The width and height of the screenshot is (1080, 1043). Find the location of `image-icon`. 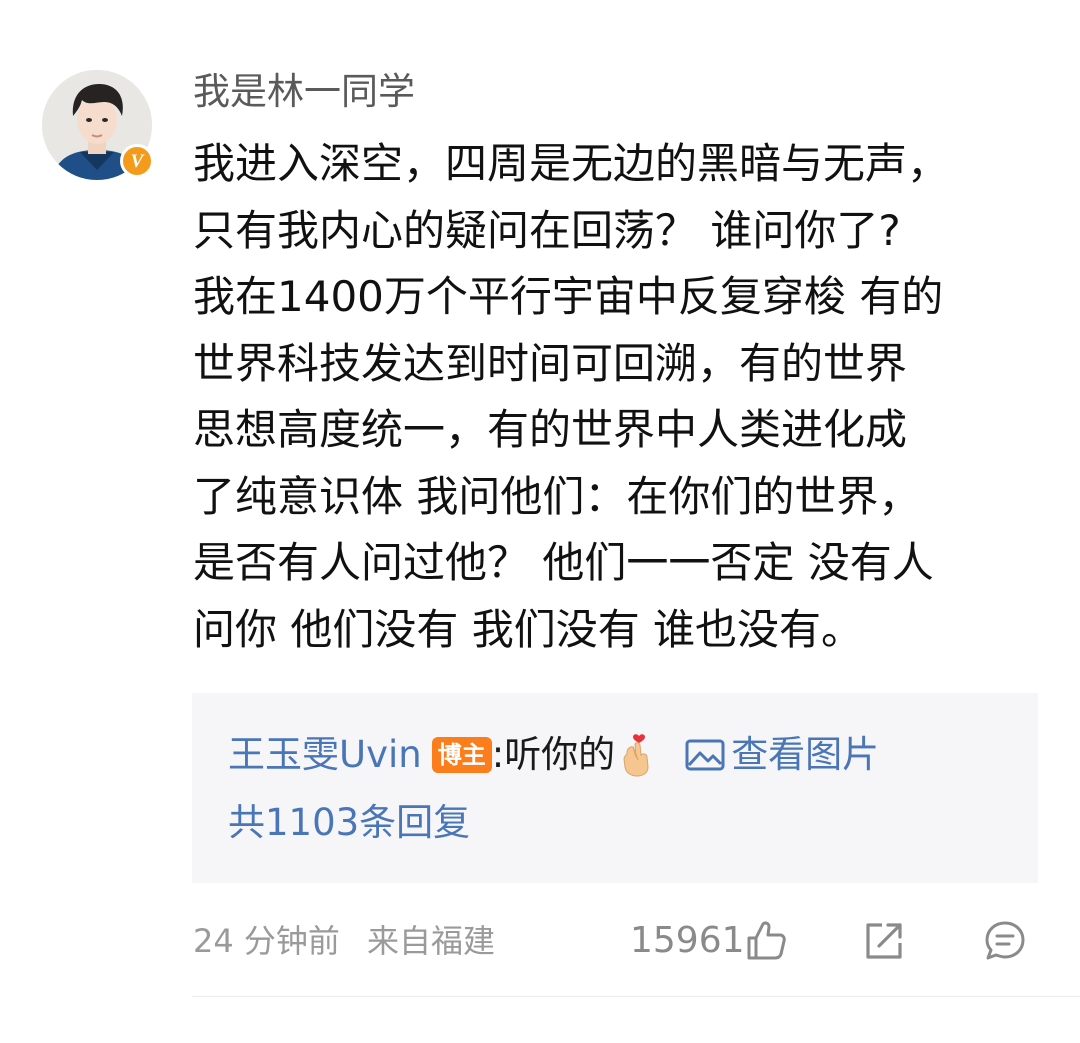

image-icon is located at coordinates (705, 755).